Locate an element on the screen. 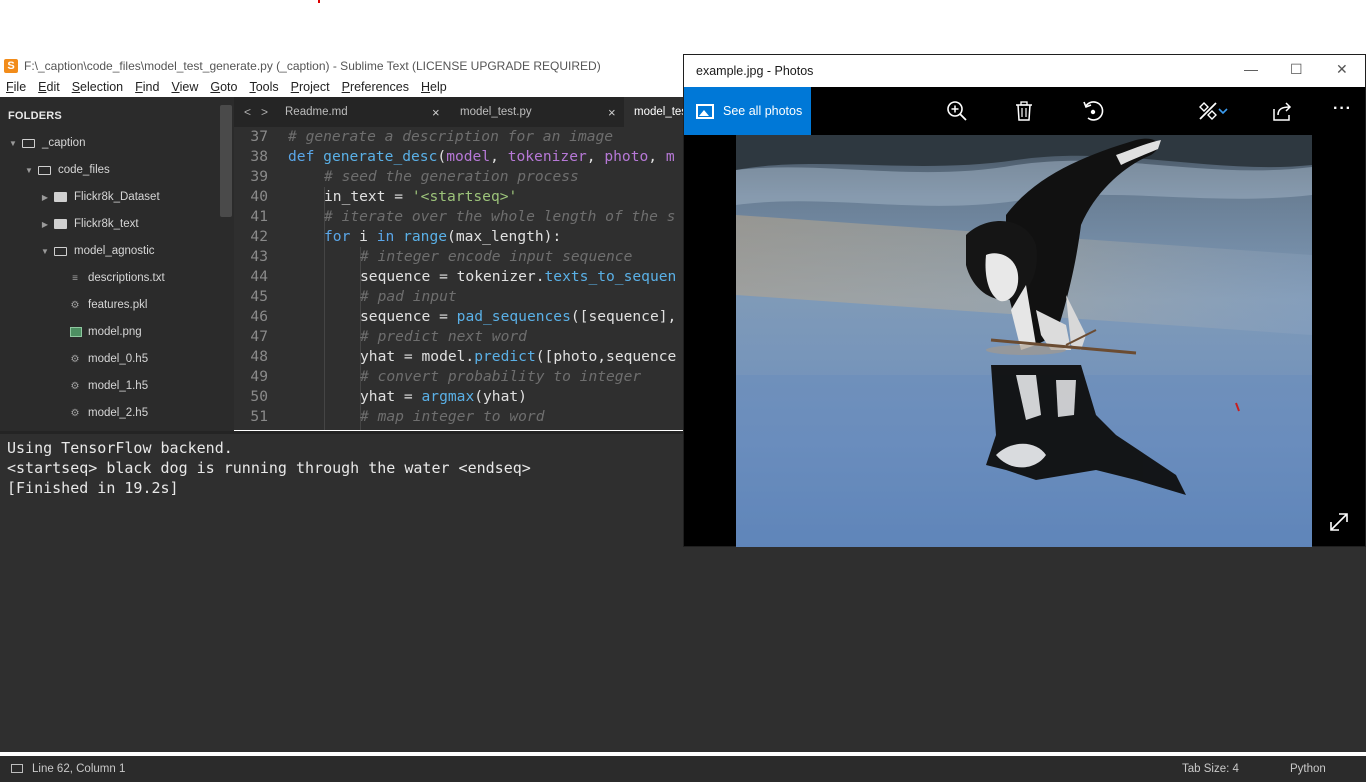 The width and height of the screenshot is (1366, 782). status-tab-size: Tab Size: 4 is located at coordinates (1210, 769).